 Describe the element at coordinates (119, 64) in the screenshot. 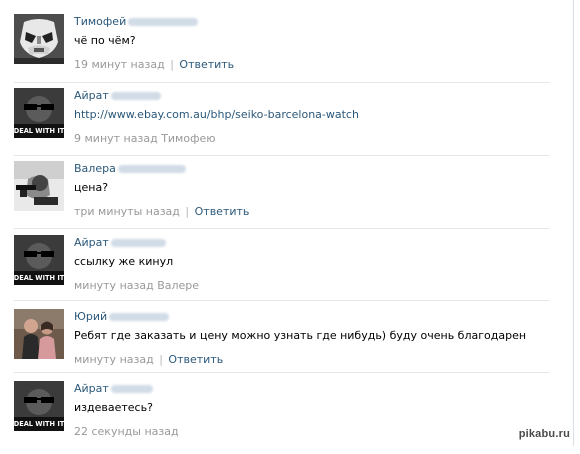

I see `timestamp: 19 минут назад` at that location.